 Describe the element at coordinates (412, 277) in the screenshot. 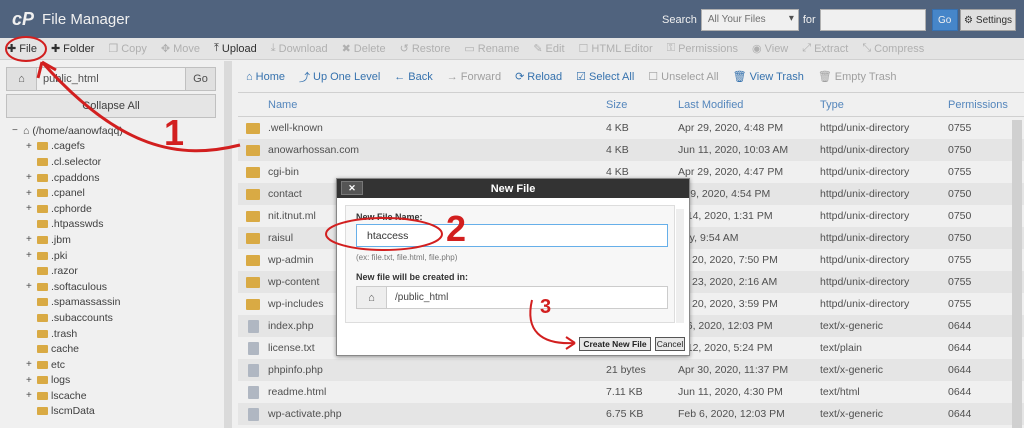

I see `location-label: New file will be created in:` at that location.